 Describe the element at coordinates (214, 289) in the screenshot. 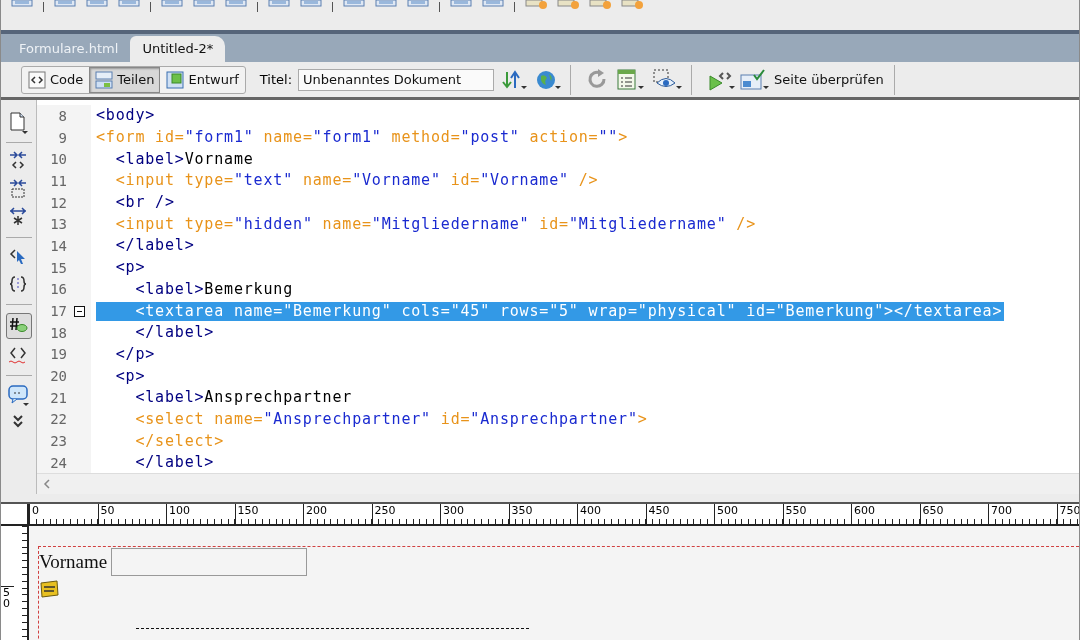

I see `code-line: <label>Bemerkung` at that location.